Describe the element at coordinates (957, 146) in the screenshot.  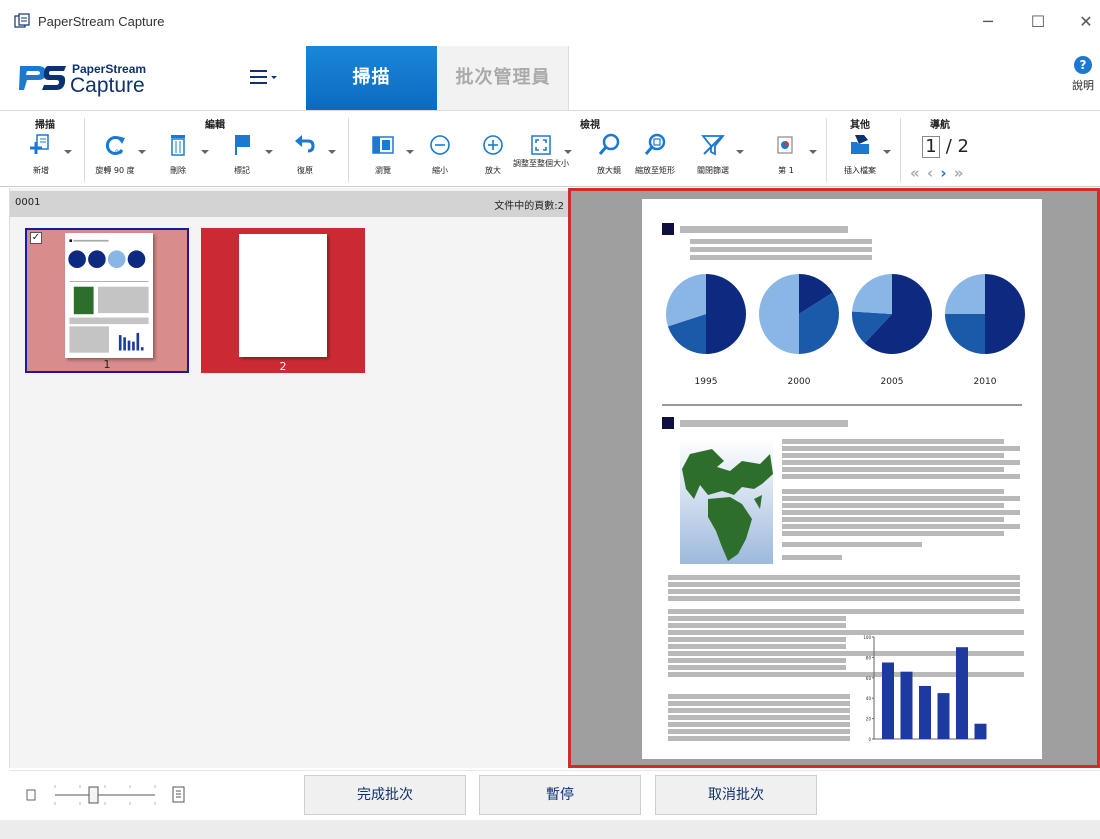
I see `total-pages: / 2` at that location.